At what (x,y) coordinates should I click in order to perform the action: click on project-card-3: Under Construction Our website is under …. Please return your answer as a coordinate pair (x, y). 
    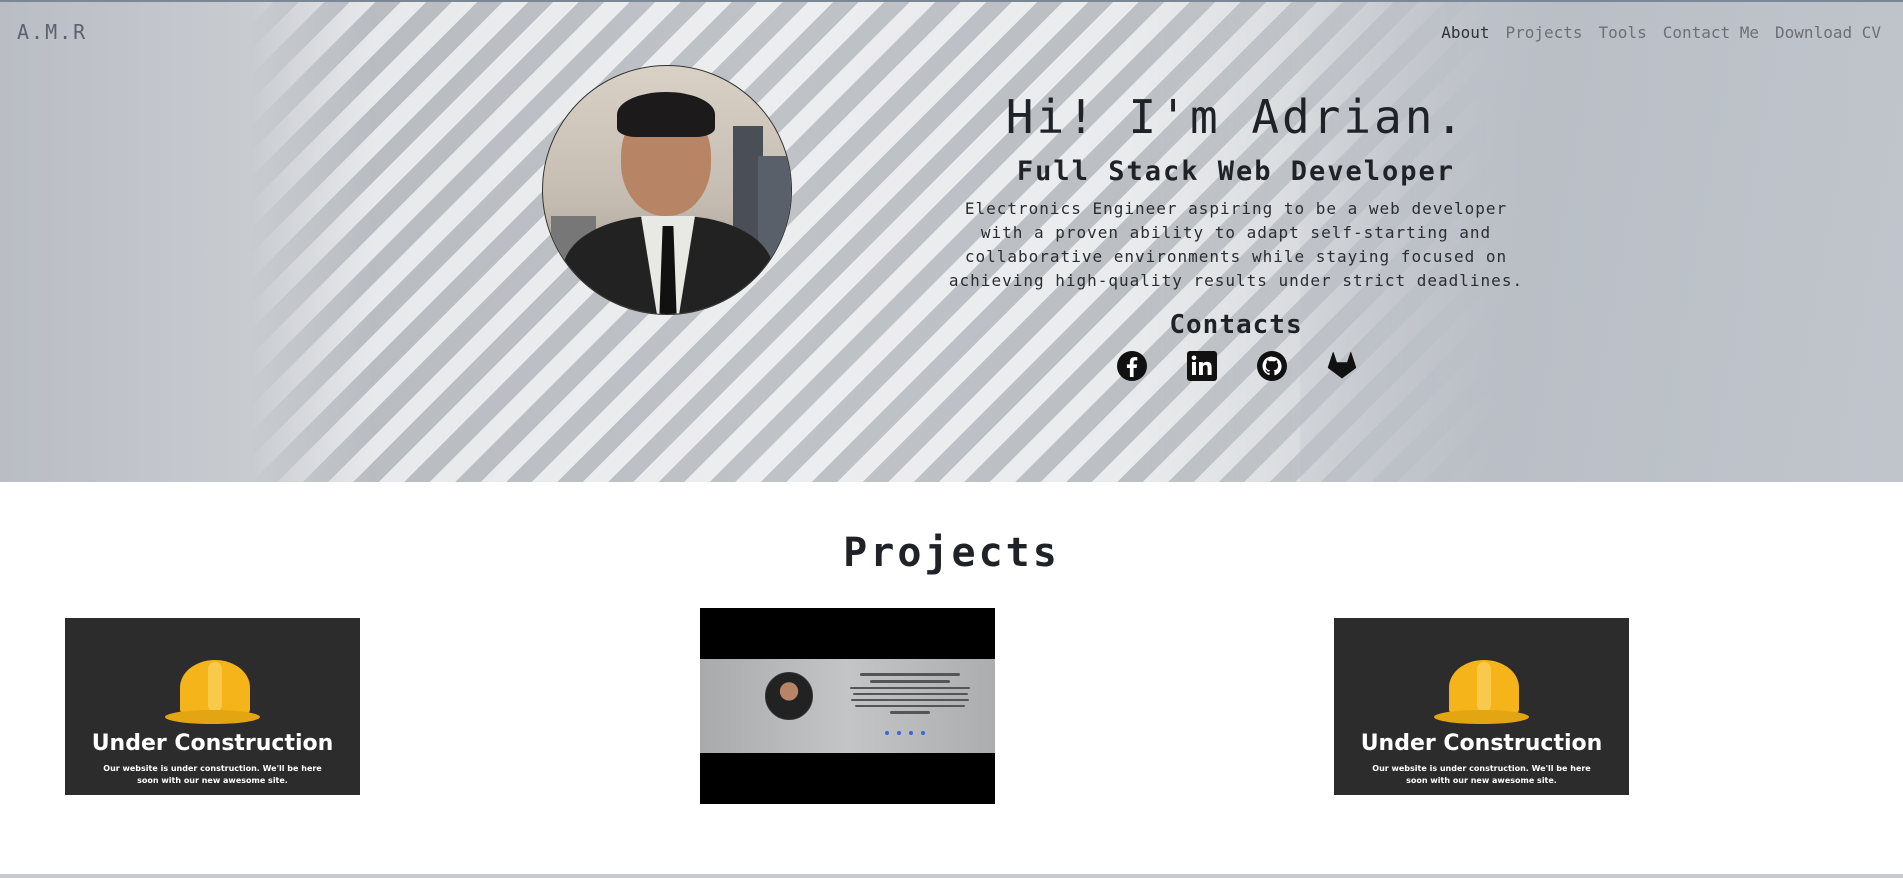
    Looking at the image, I should click on (1481, 706).